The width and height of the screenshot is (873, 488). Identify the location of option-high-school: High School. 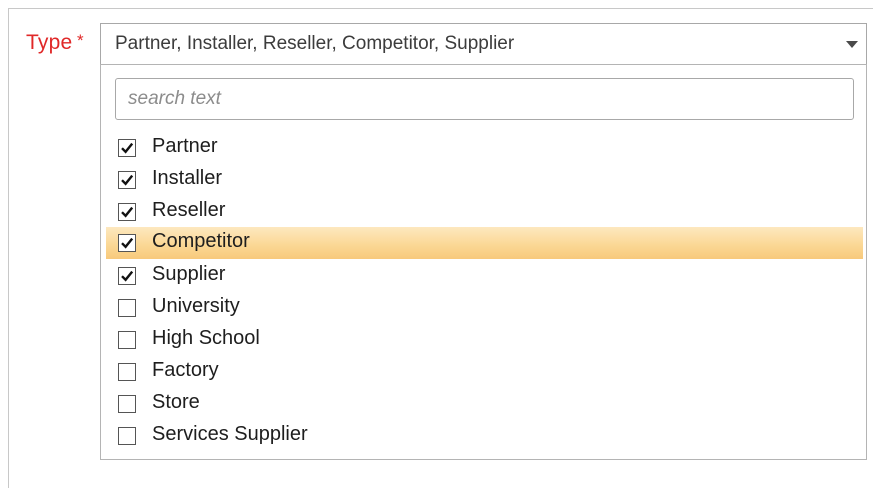
(484, 340).